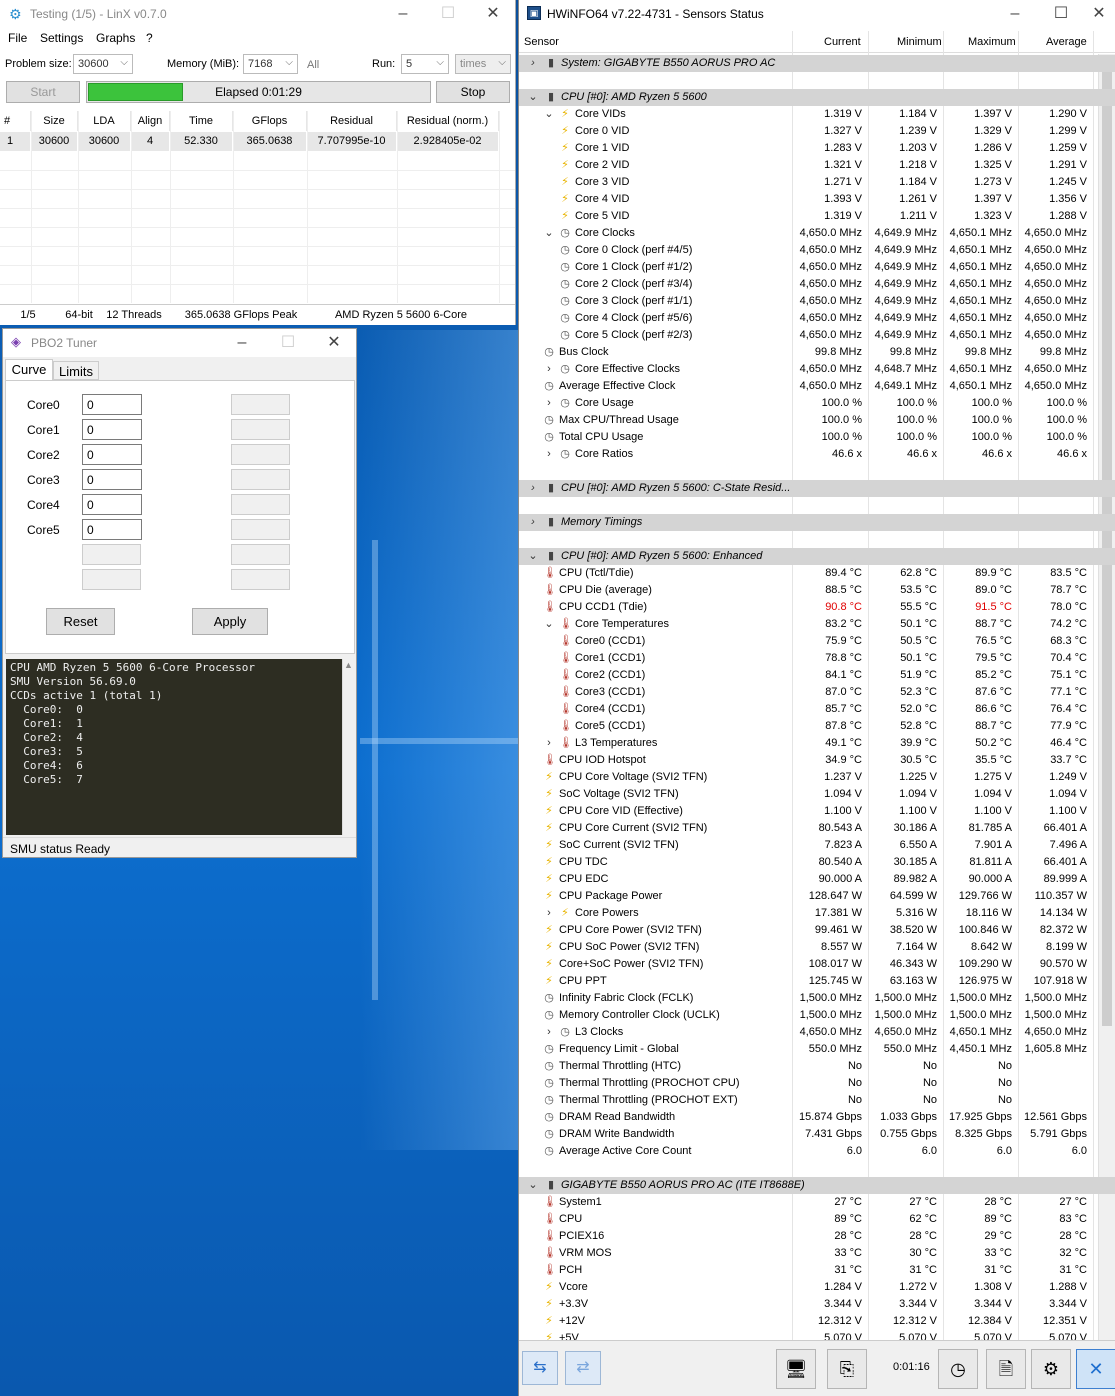 The width and height of the screenshot is (1115, 1396). Describe the element at coordinates (842, 42) in the screenshot. I see `col-current: Current` at that location.